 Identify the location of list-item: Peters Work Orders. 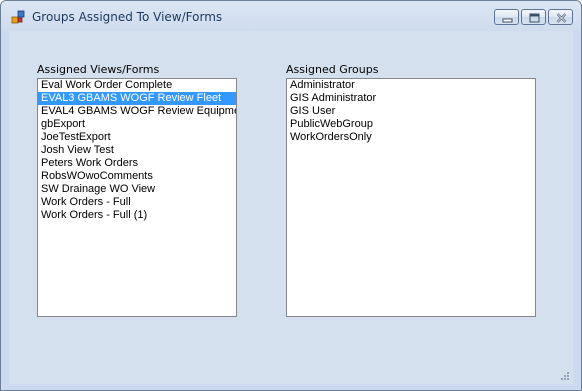
(137, 163).